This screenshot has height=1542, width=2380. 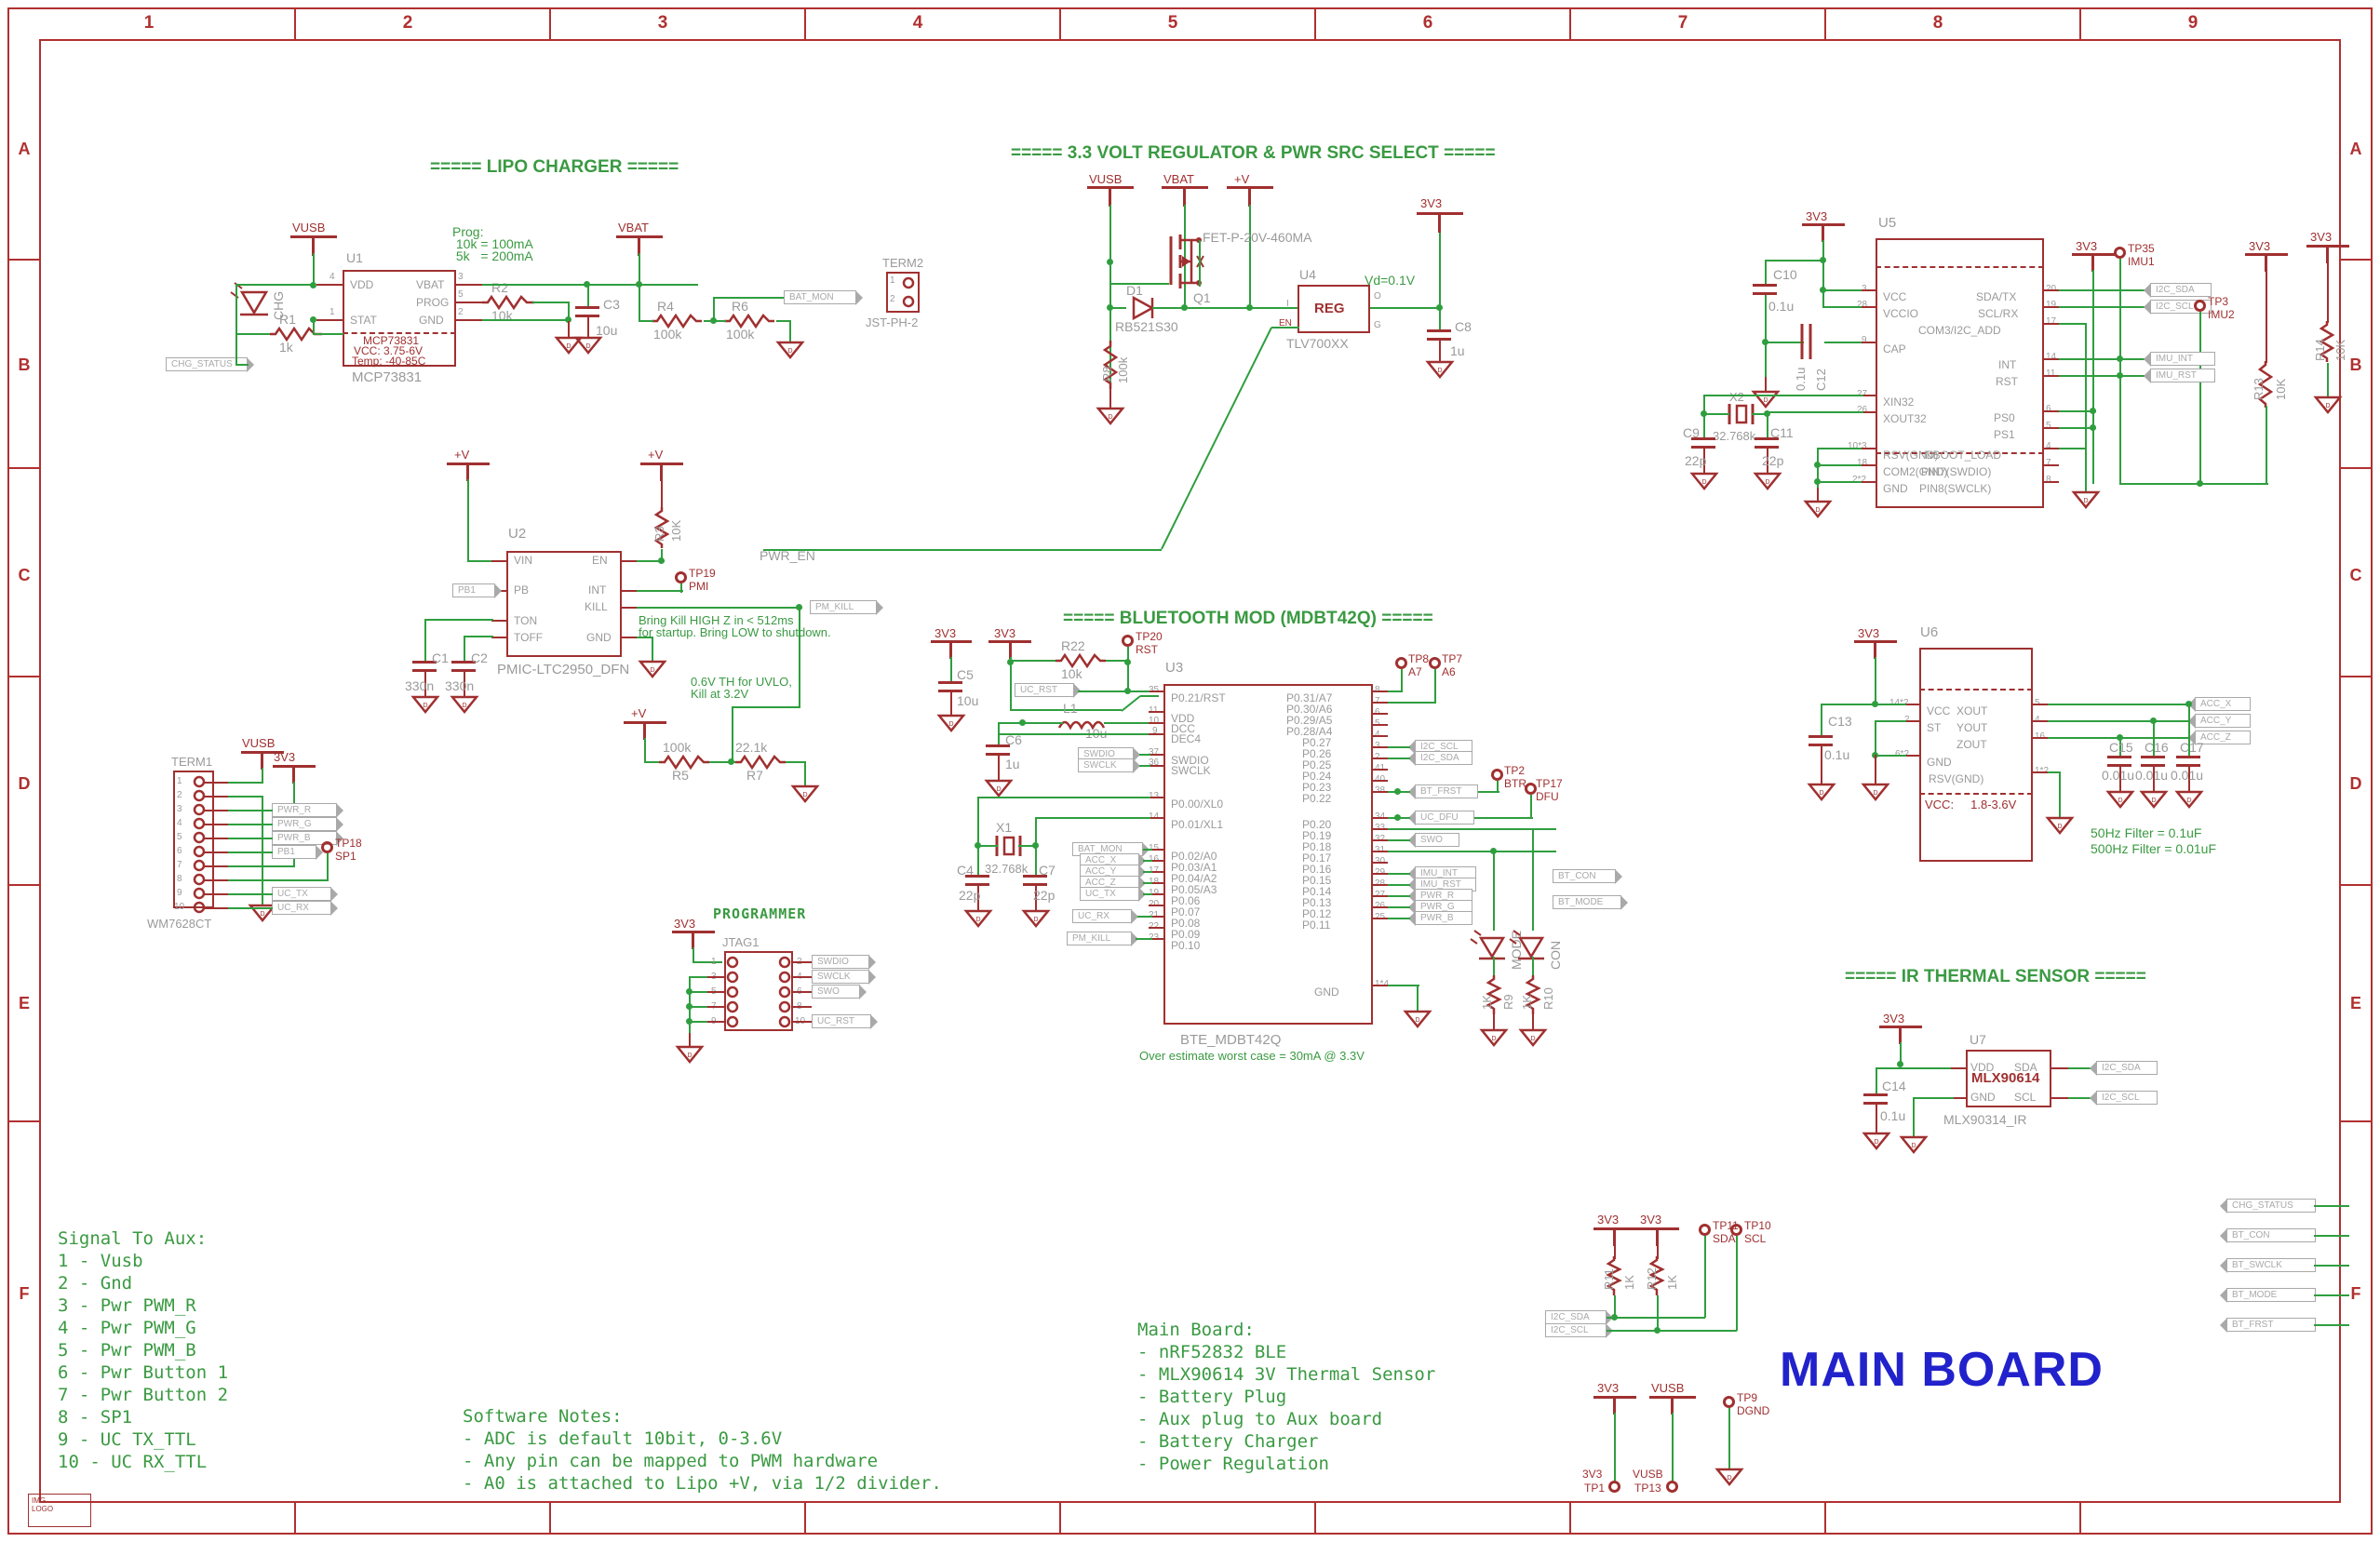 What do you see at coordinates (1435, 663) in the screenshot?
I see `test-point-tp7` at bounding box center [1435, 663].